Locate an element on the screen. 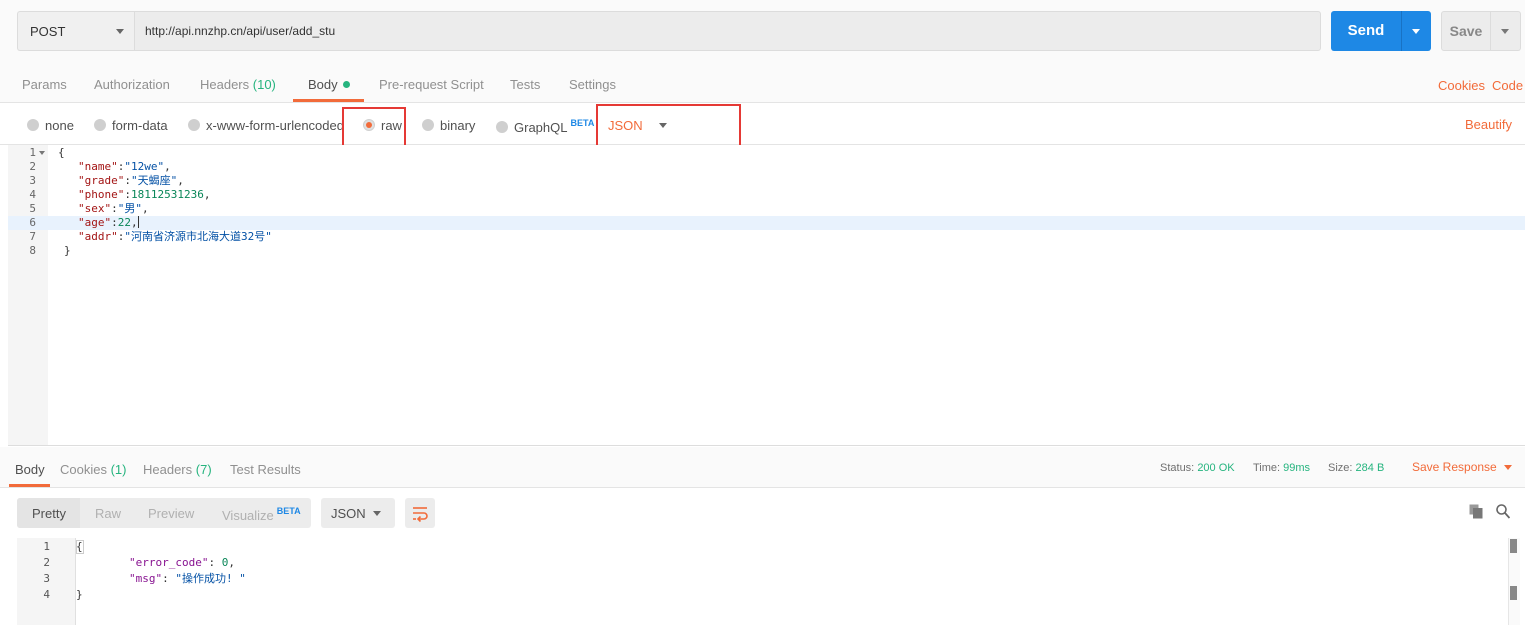 This screenshot has height=625, width=1525. method-label: POST is located at coordinates (48, 31).